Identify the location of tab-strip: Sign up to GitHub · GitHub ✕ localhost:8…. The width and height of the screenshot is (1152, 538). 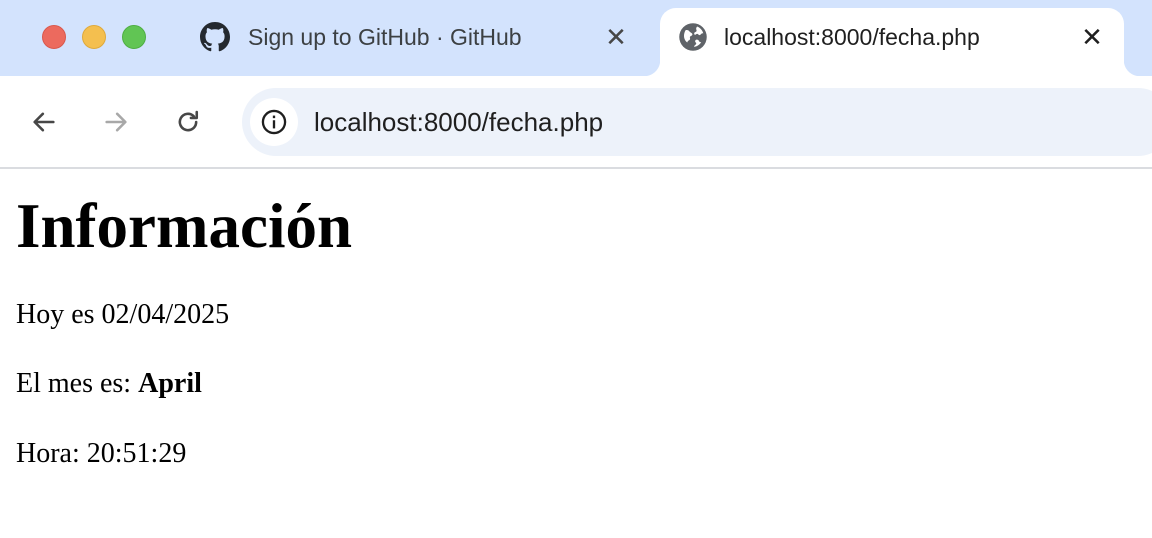
(576, 38).